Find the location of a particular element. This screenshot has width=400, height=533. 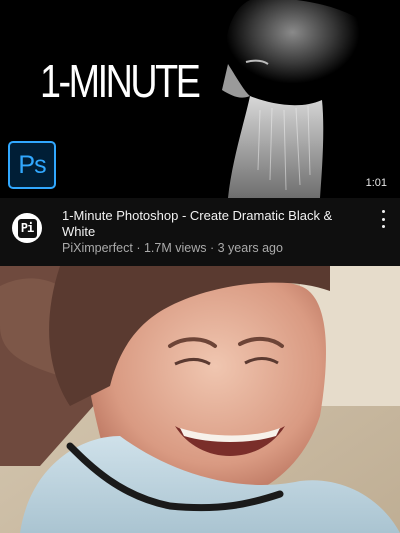

photoshop-logo-text: Ps is located at coordinates (32, 164).